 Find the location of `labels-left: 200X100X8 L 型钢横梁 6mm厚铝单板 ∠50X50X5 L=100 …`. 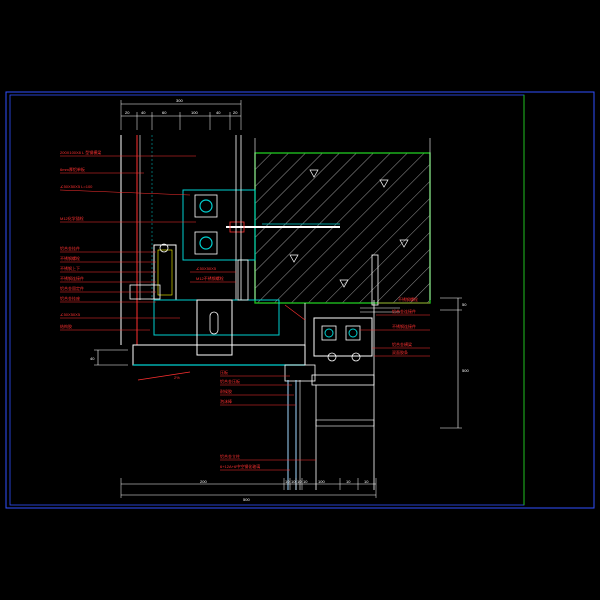

labels-left: 200X100X8 L 型钢横梁 6mm厚铝单板 ∠50X50X5 L=100 … is located at coordinates (127, 240).